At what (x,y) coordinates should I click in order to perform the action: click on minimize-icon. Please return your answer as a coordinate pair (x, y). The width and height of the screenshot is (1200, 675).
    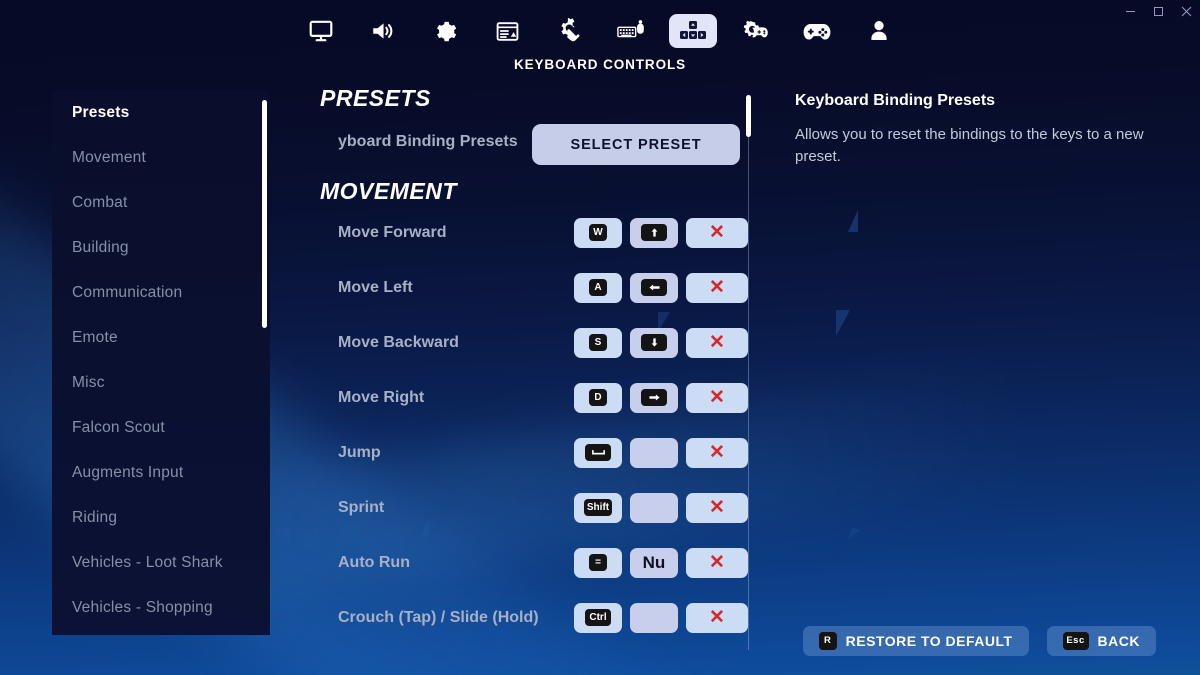
    Looking at the image, I should click on (1130, 11).